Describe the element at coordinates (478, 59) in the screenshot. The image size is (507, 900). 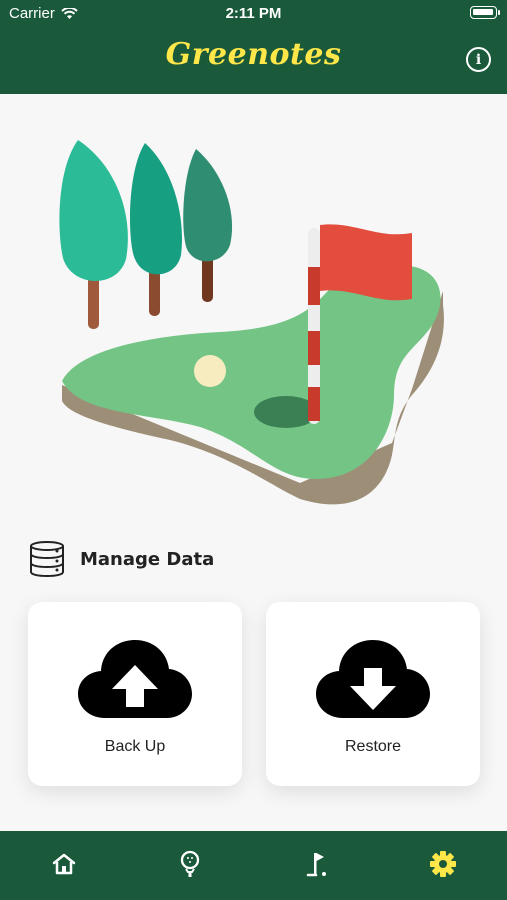
I see `info-icon: i` at that location.